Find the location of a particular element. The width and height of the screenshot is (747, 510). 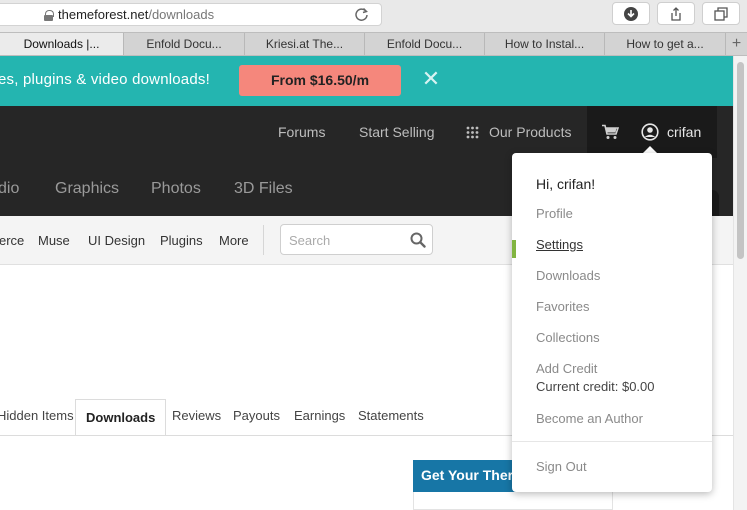

address-bar: themeforest.net/downloads is located at coordinates (191, 14).